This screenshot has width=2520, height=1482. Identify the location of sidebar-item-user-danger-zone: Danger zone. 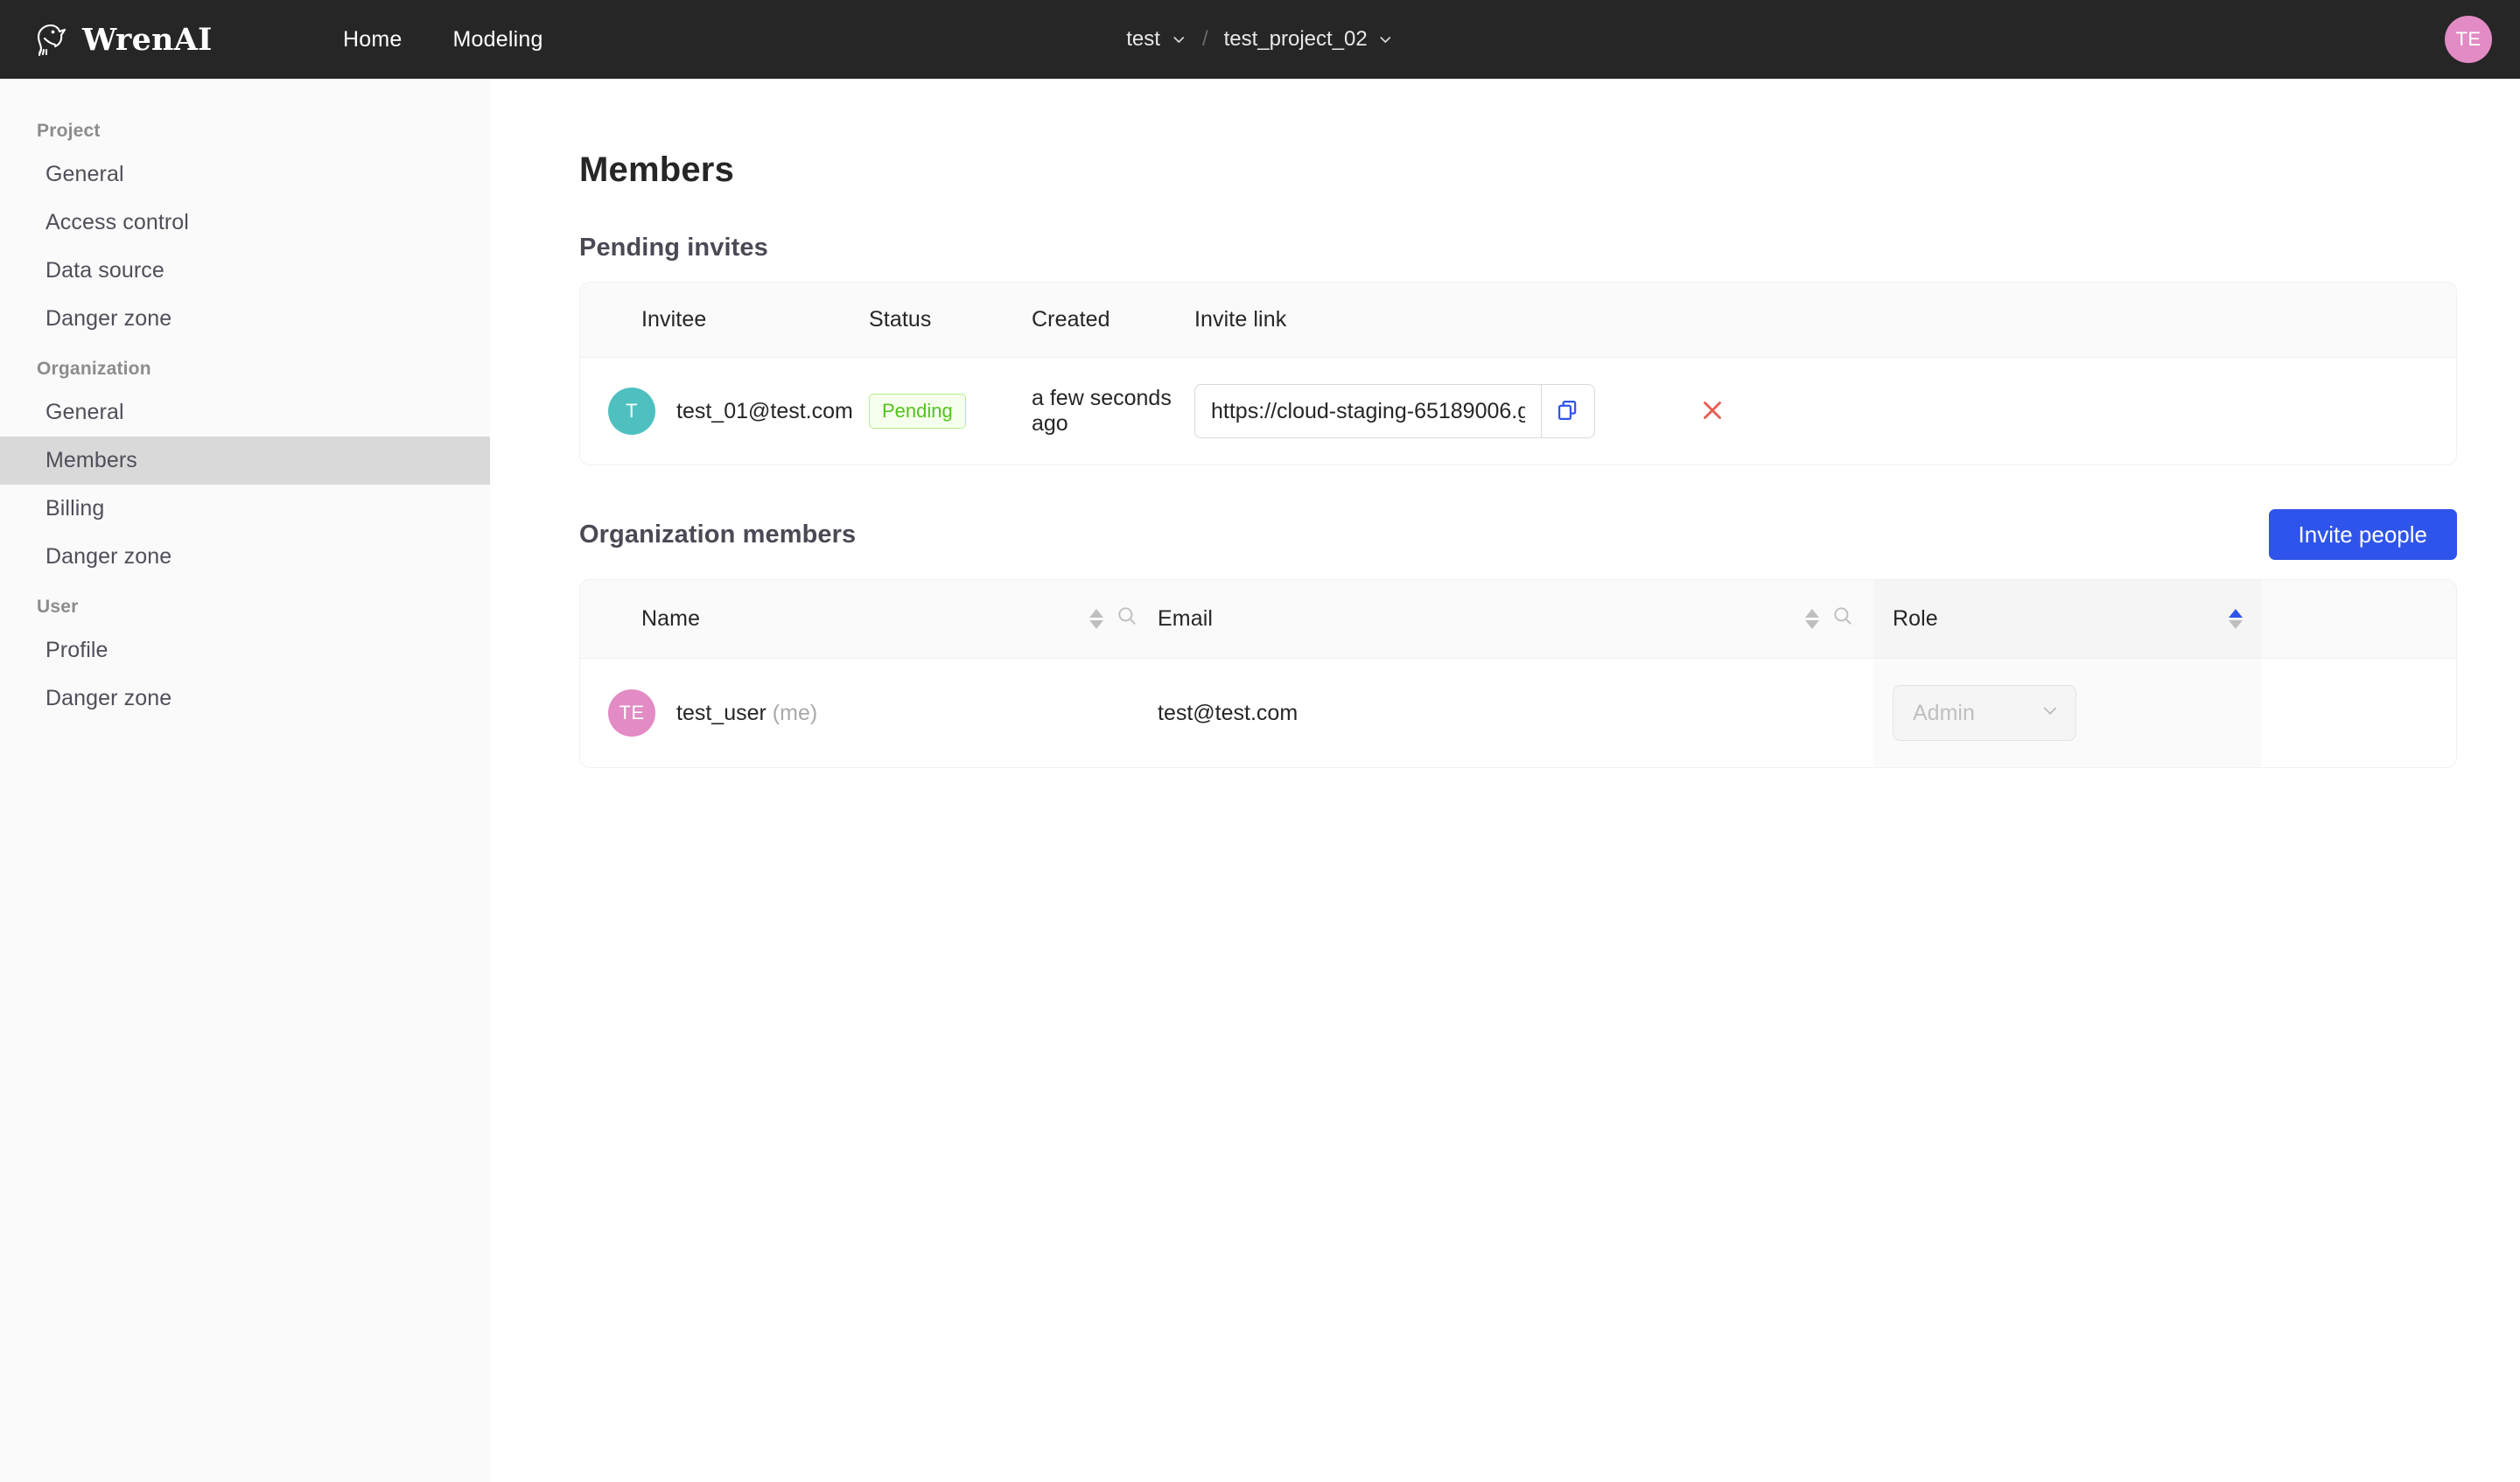
(245, 699).